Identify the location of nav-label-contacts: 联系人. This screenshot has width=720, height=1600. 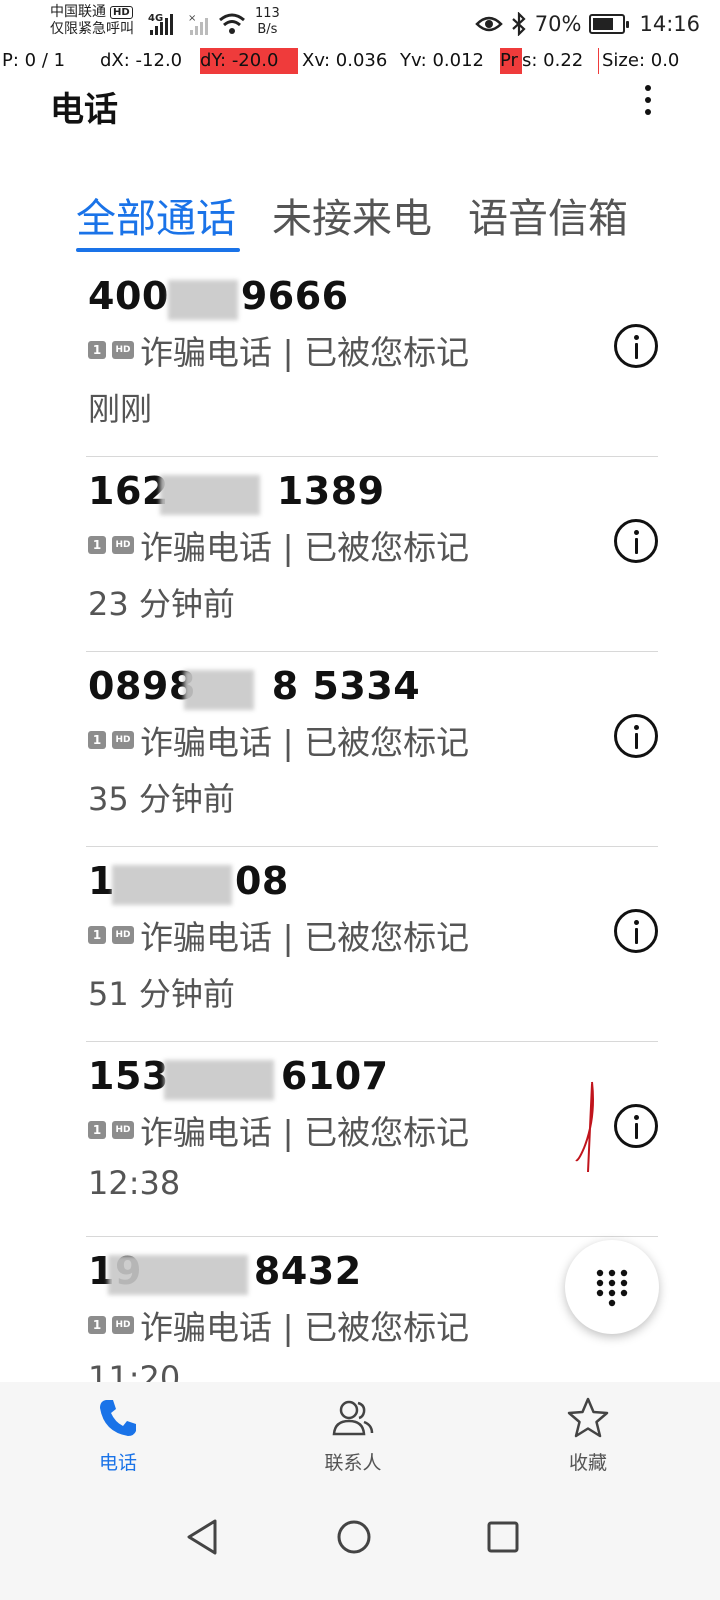
(353, 1463).